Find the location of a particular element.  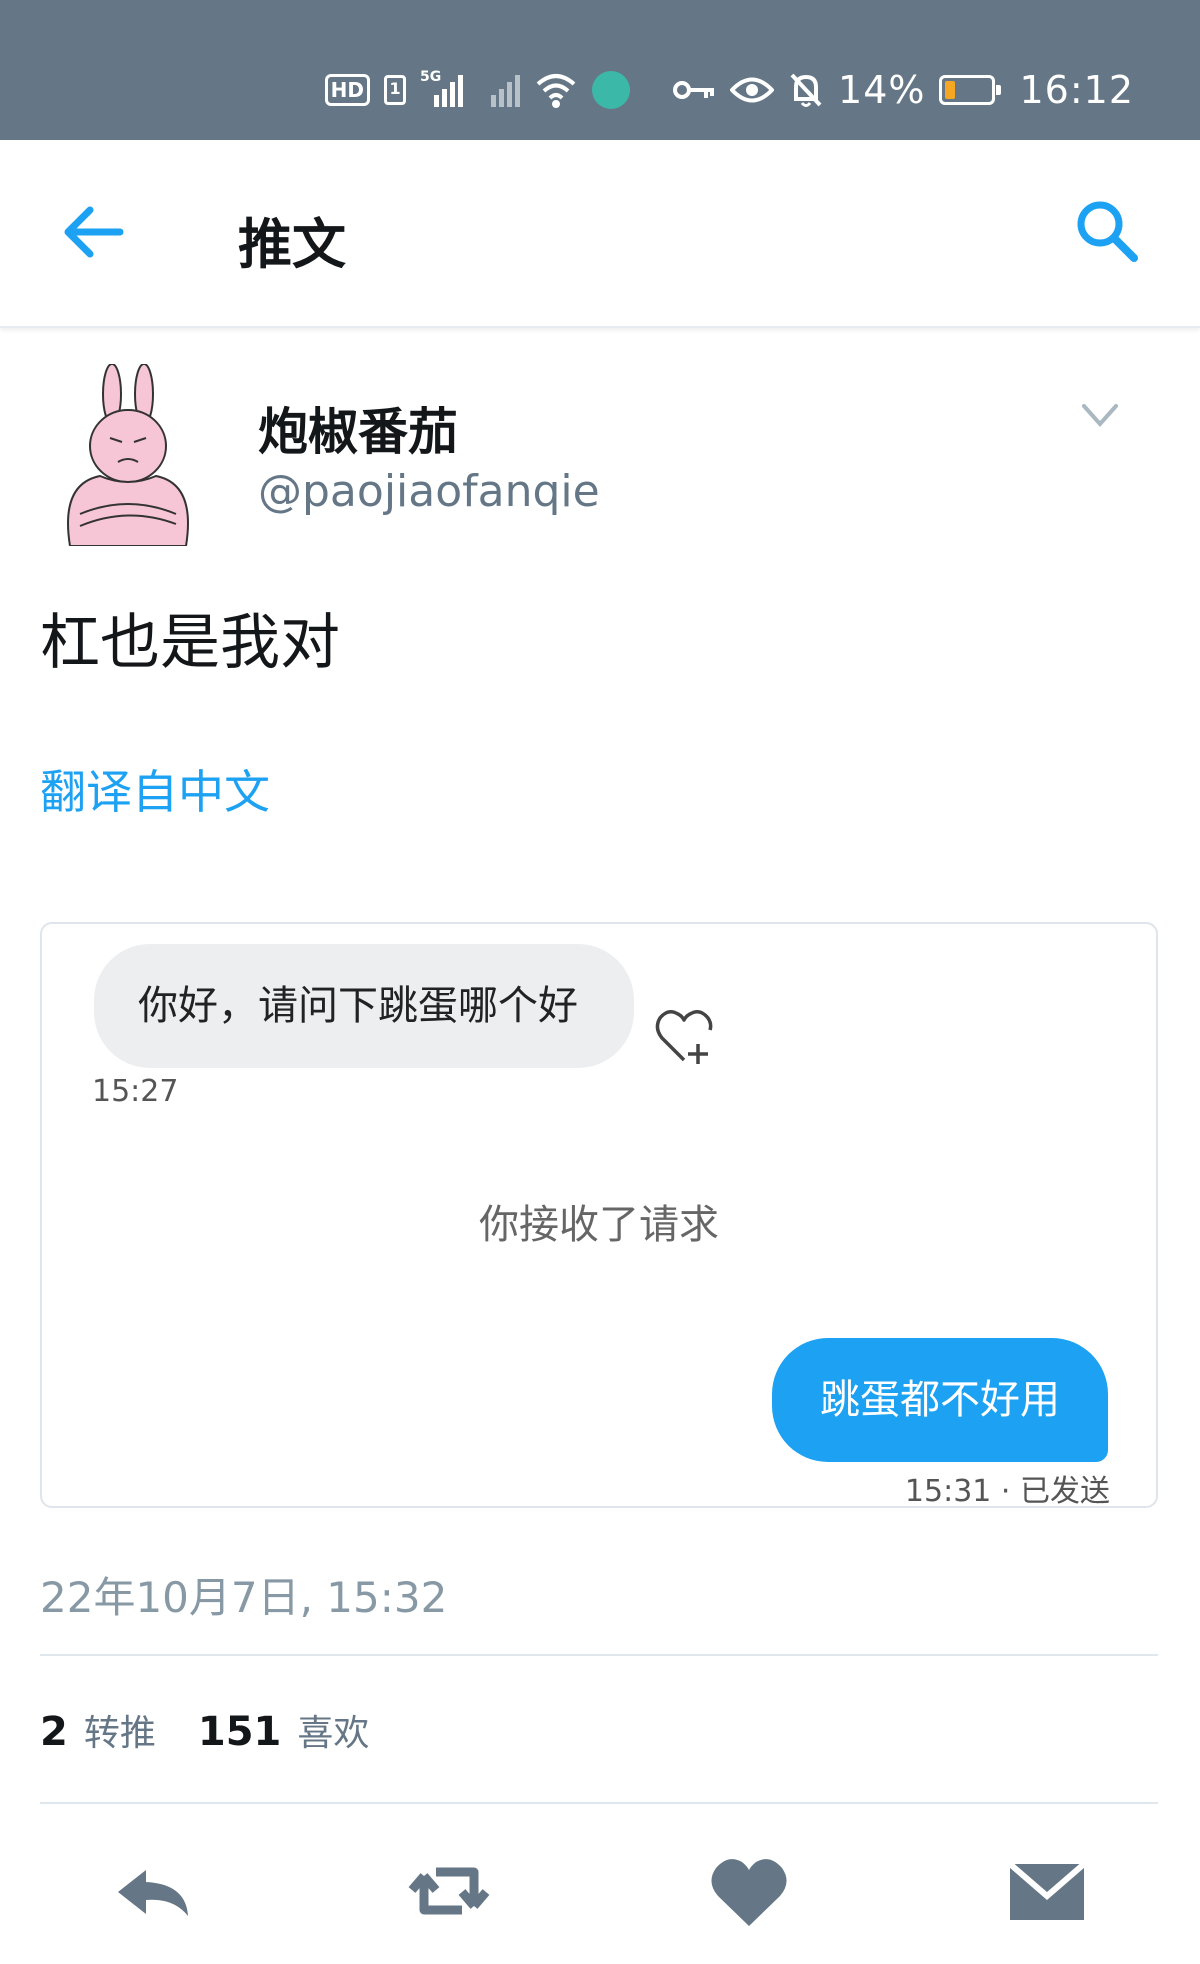

user-handle: @paojiaofanqie is located at coordinates (429, 491).